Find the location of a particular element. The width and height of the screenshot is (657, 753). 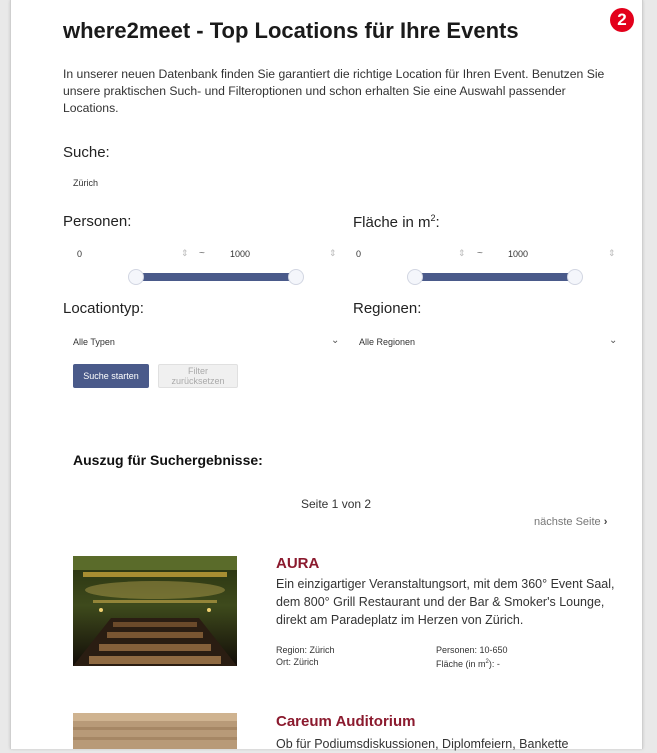

location-region: Region: Zürich is located at coordinates (305, 650).